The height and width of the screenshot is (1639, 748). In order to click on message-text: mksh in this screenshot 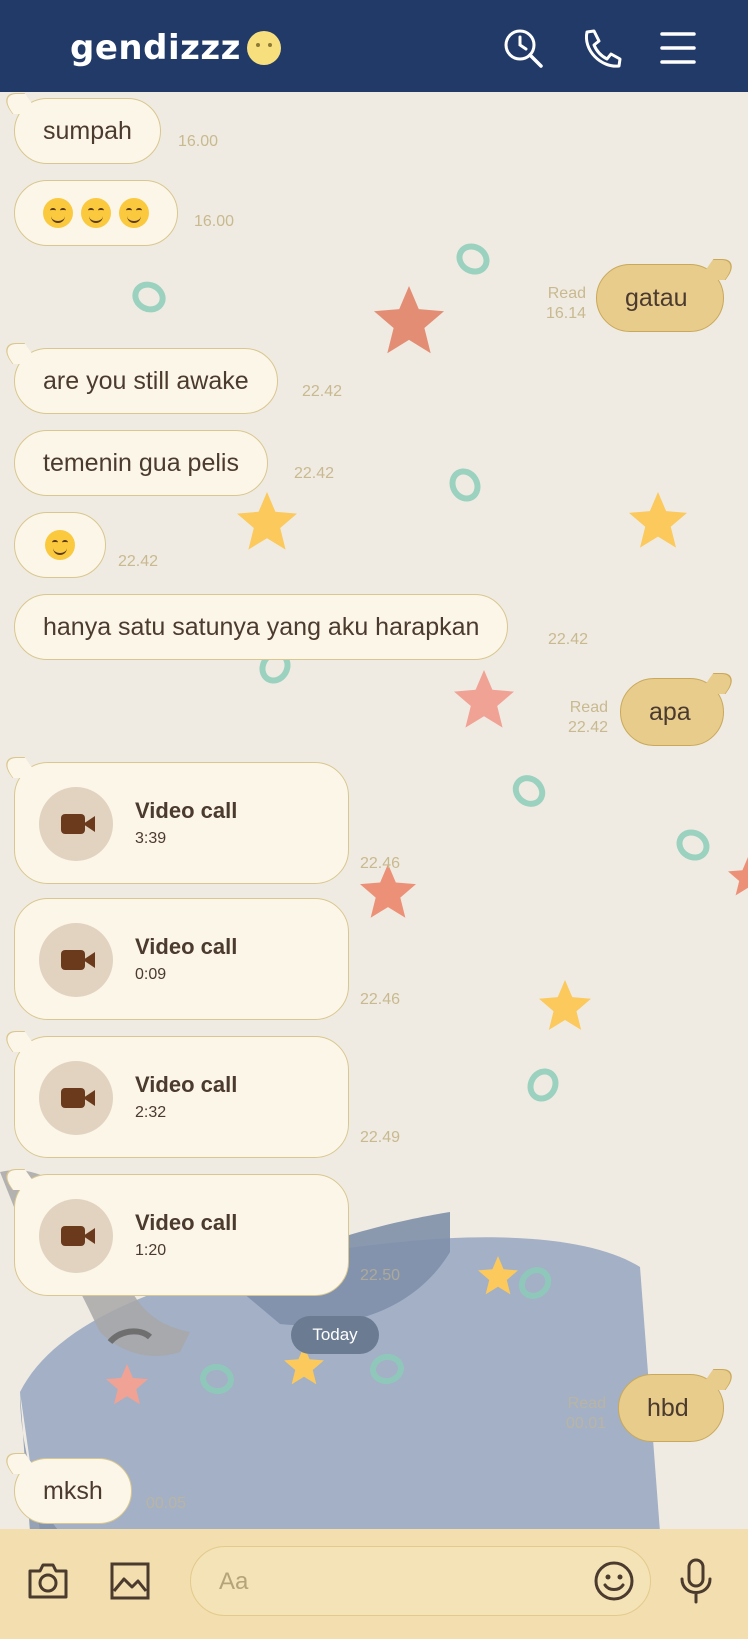, I will do `click(73, 1490)`.